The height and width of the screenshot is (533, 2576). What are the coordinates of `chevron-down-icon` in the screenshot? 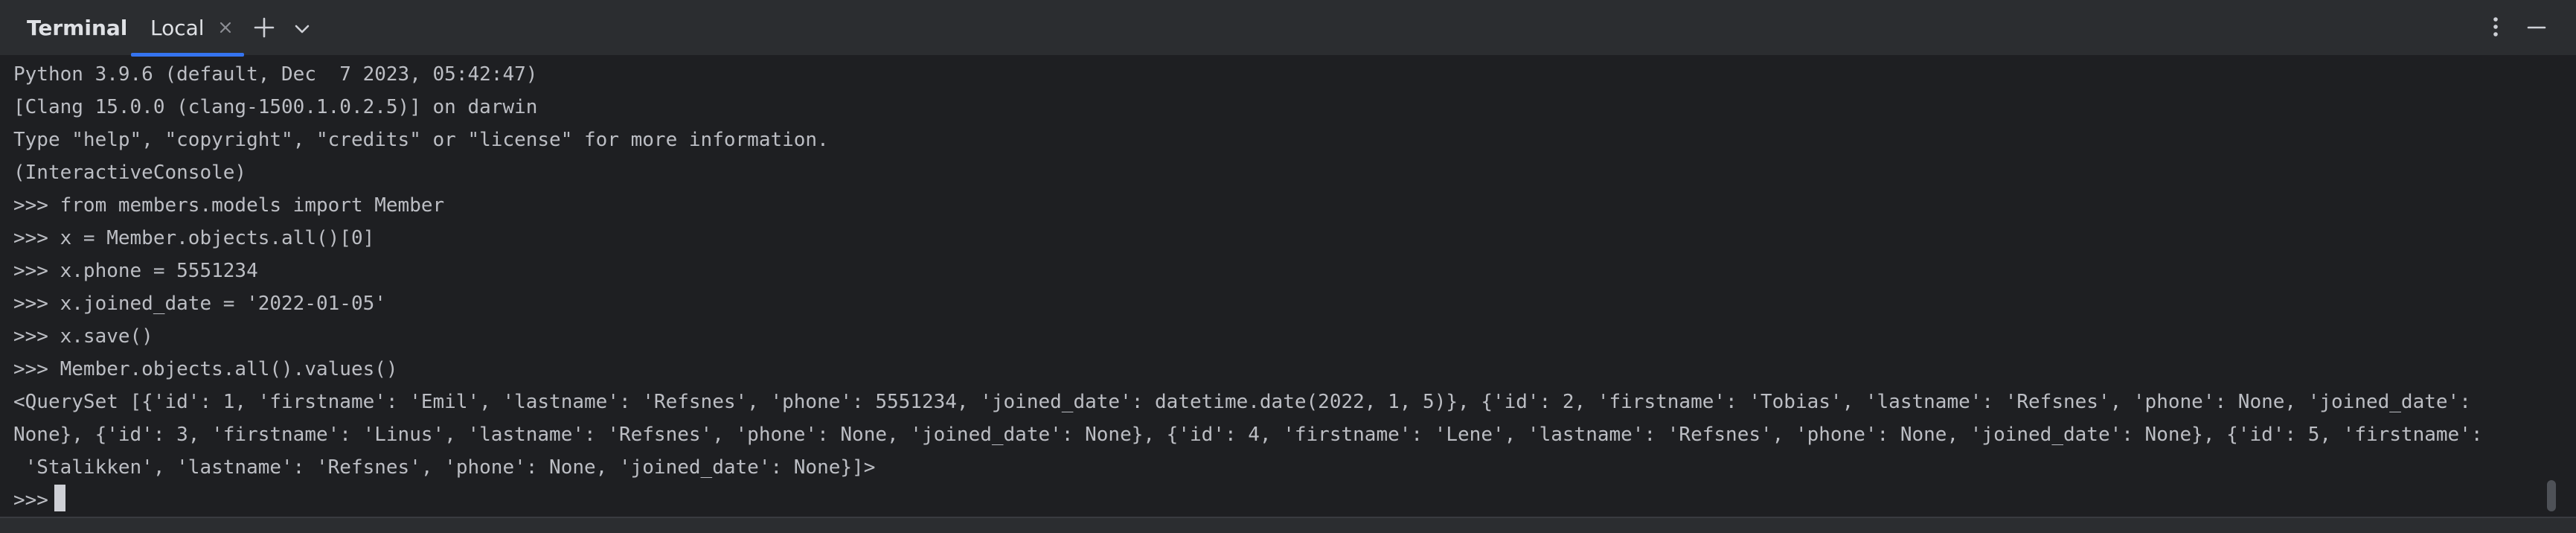 It's located at (302, 29).